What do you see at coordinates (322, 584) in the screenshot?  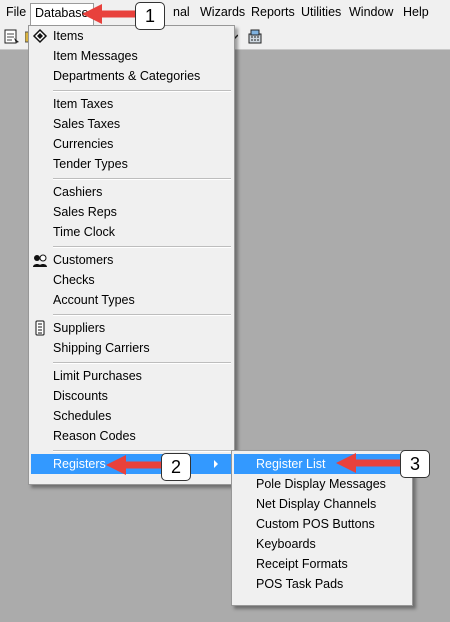 I see `submenu-item-pos-task-pads: POS Task Pads` at bounding box center [322, 584].